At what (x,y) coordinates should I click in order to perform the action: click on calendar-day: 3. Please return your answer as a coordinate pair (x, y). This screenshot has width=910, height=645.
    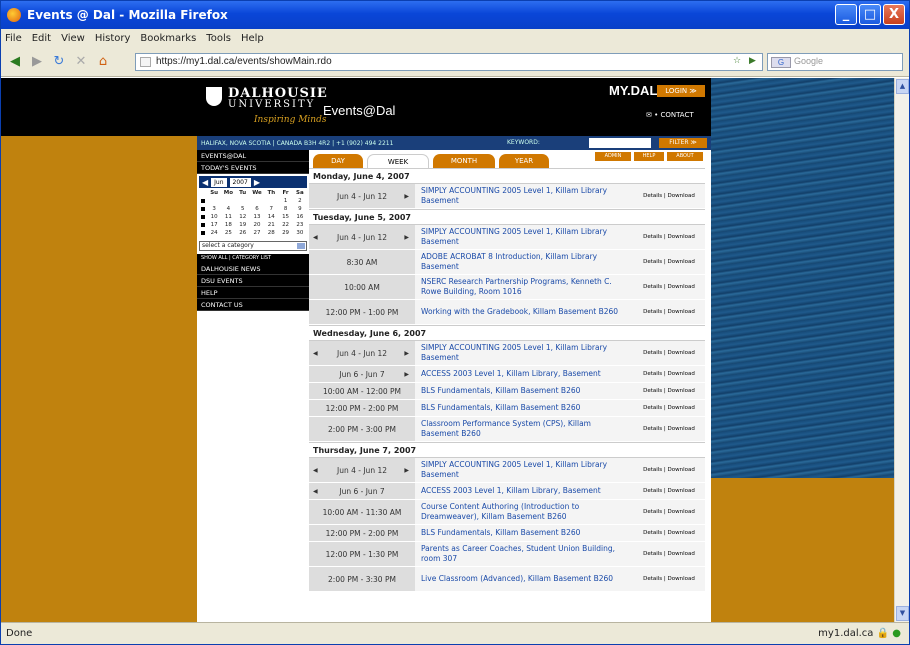
    Looking at the image, I should click on (214, 209).